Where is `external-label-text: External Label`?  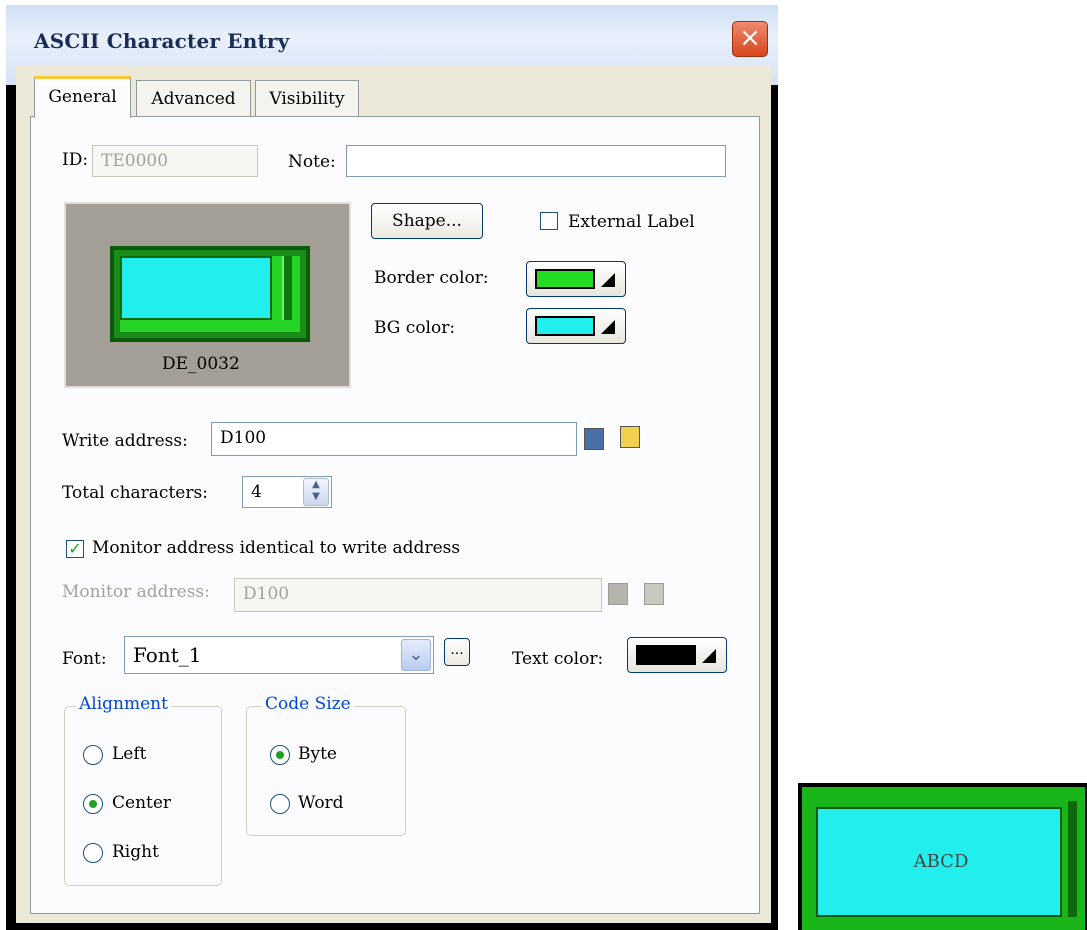
external-label-text: External Label is located at coordinates (631, 222).